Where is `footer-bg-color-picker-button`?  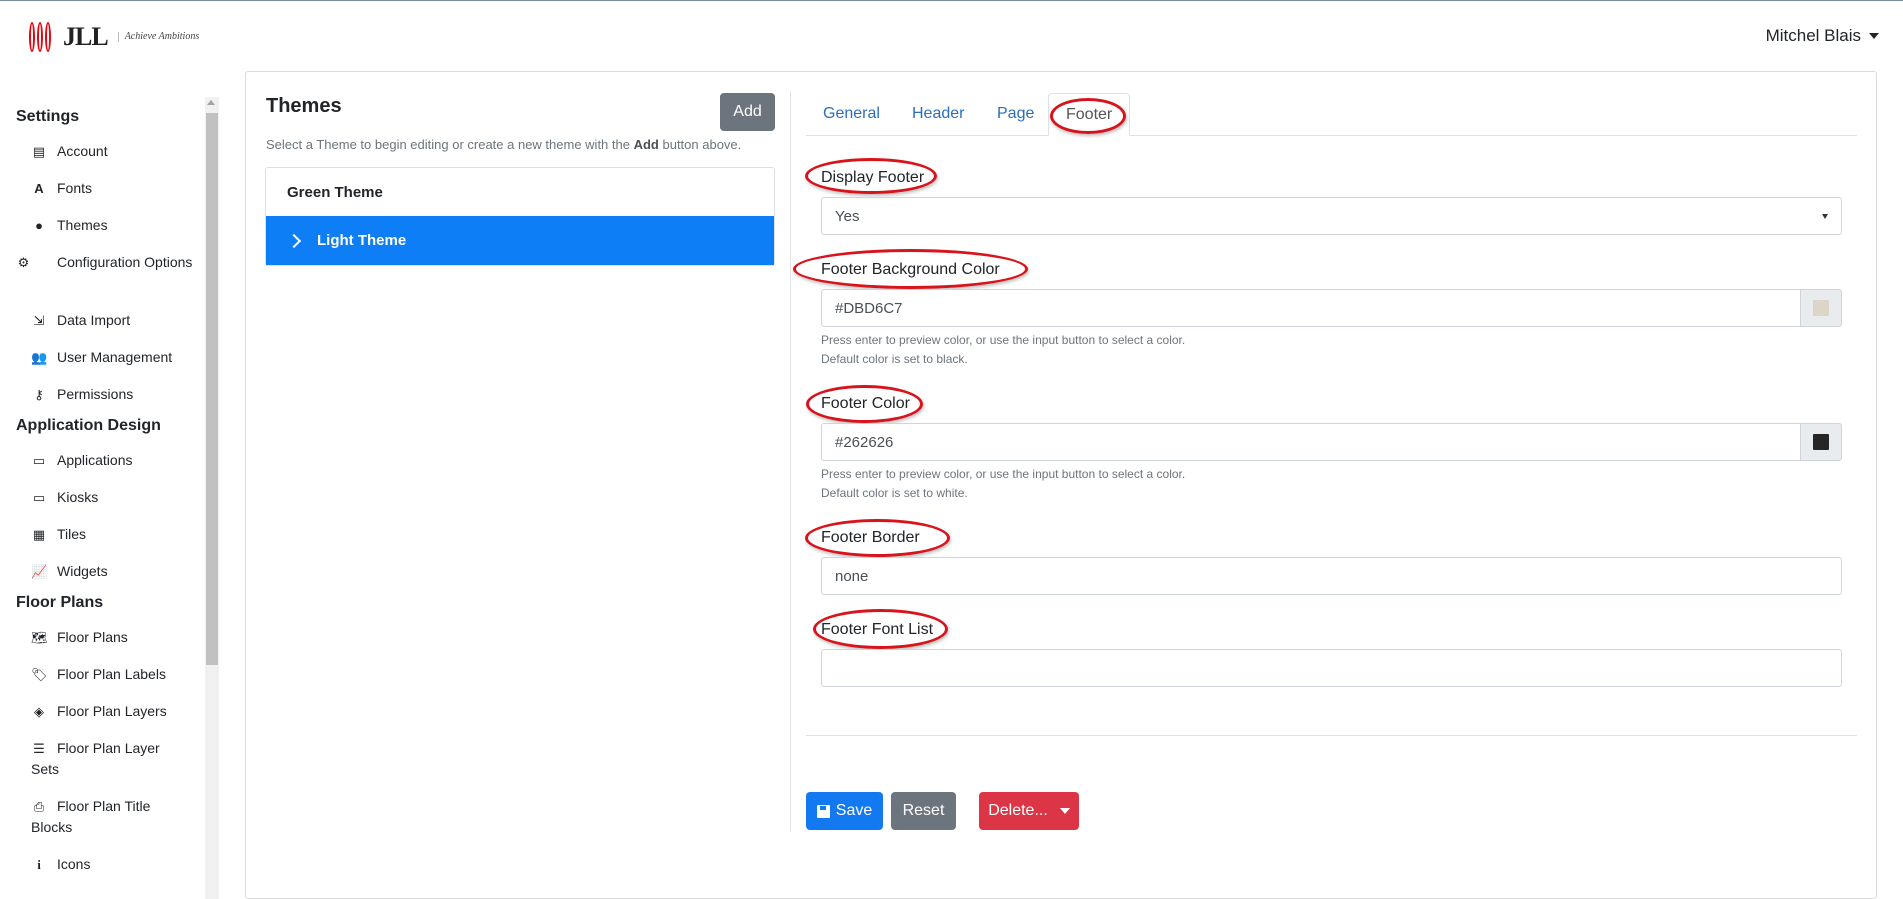
footer-bg-color-picker-button is located at coordinates (1821, 308).